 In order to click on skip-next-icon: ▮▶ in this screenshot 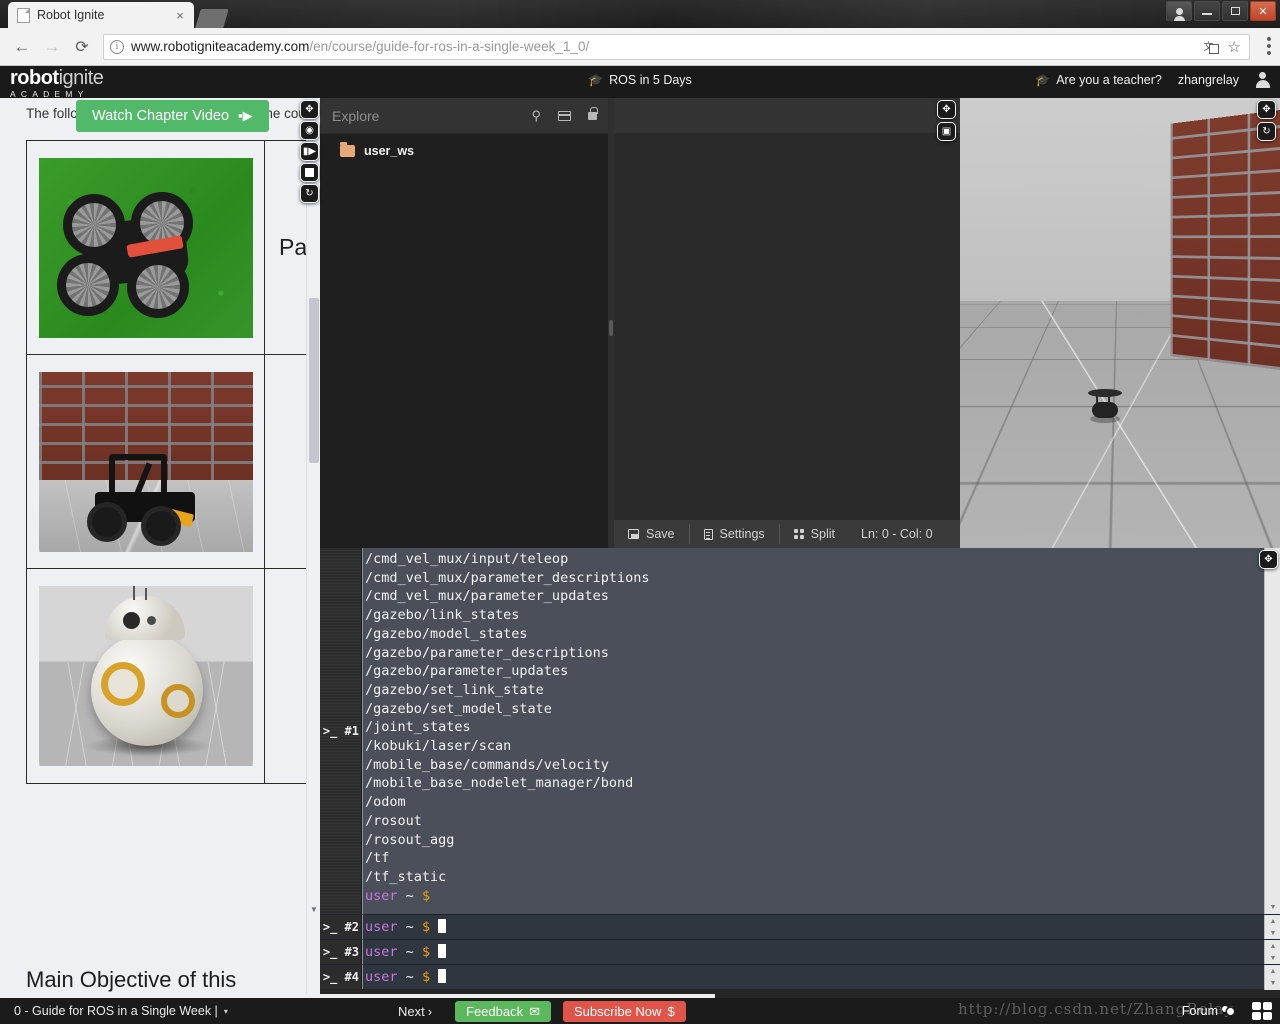, I will do `click(309, 151)`.